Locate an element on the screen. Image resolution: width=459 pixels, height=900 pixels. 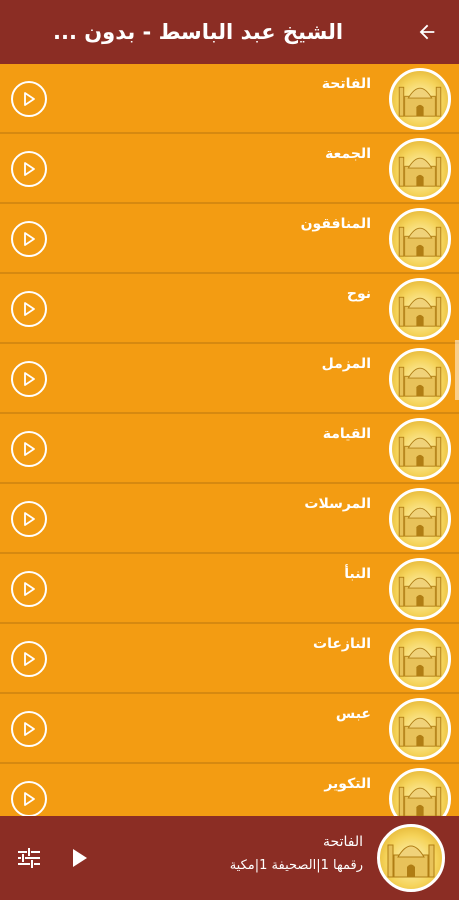
now-playing-subtitle: رقمها 1|الصحيفة 1|مكية is located at coordinates (296, 865).